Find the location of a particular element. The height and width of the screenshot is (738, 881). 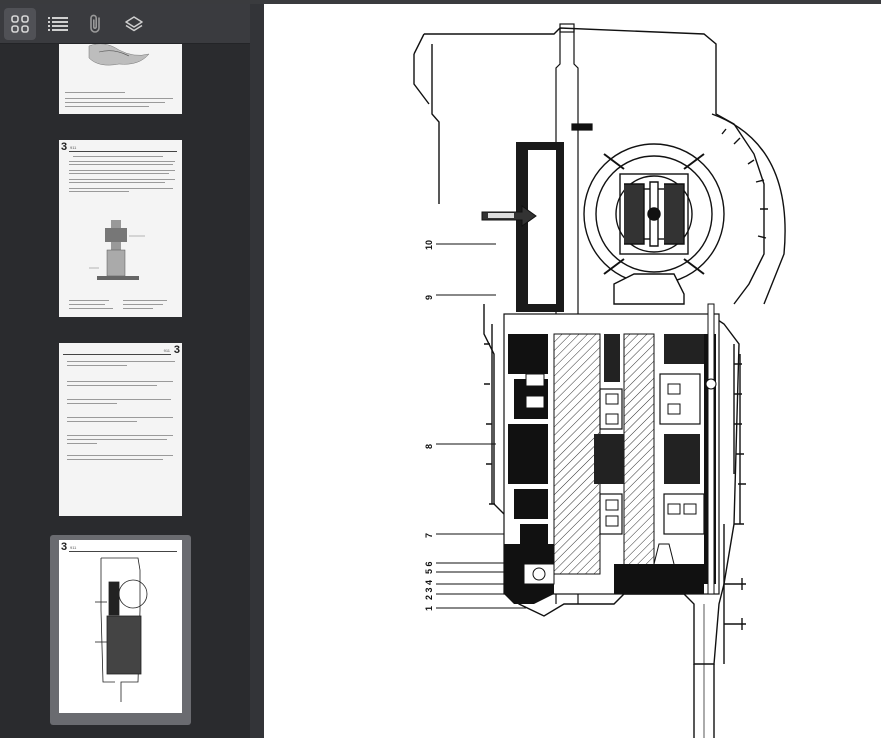

list-icon is located at coordinates (58, 23).